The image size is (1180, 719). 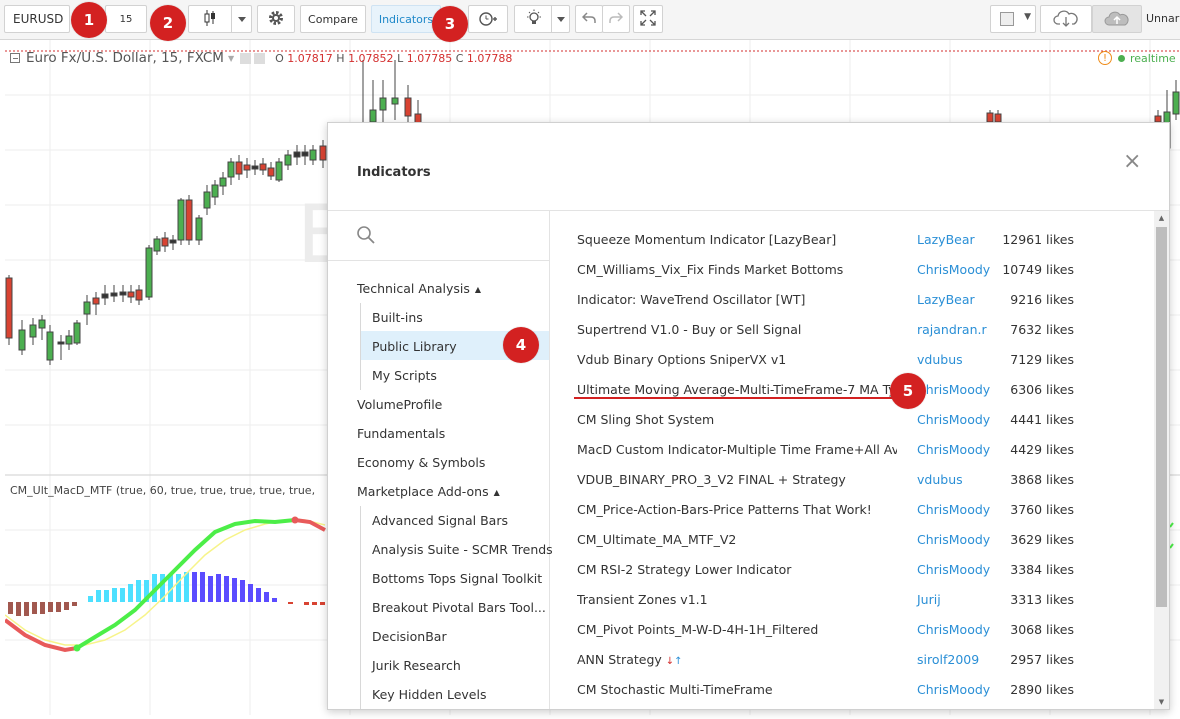 What do you see at coordinates (438, 236) in the screenshot?
I see `search-input` at bounding box center [438, 236].